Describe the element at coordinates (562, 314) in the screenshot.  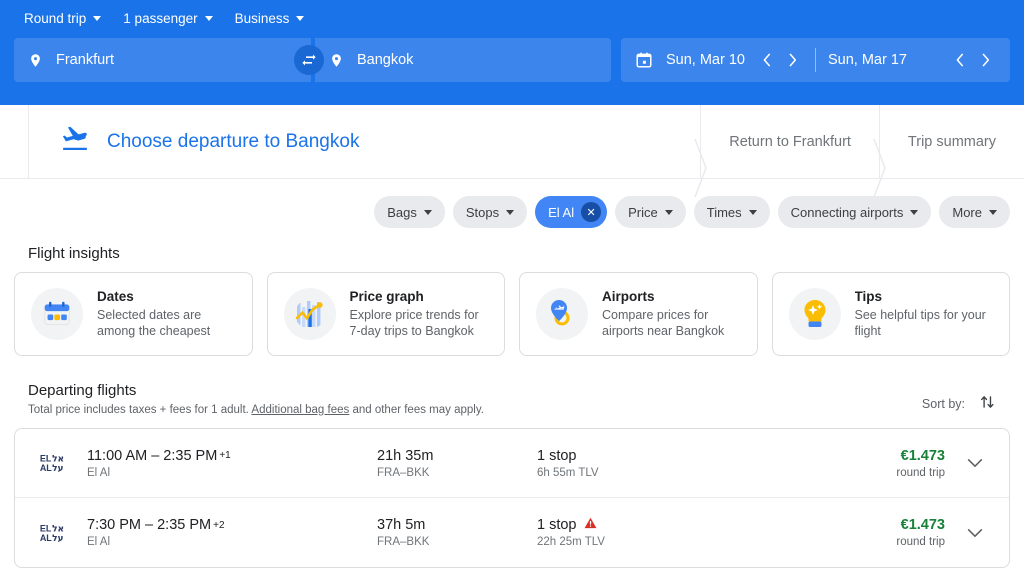
I see `airport-pin-icon` at that location.